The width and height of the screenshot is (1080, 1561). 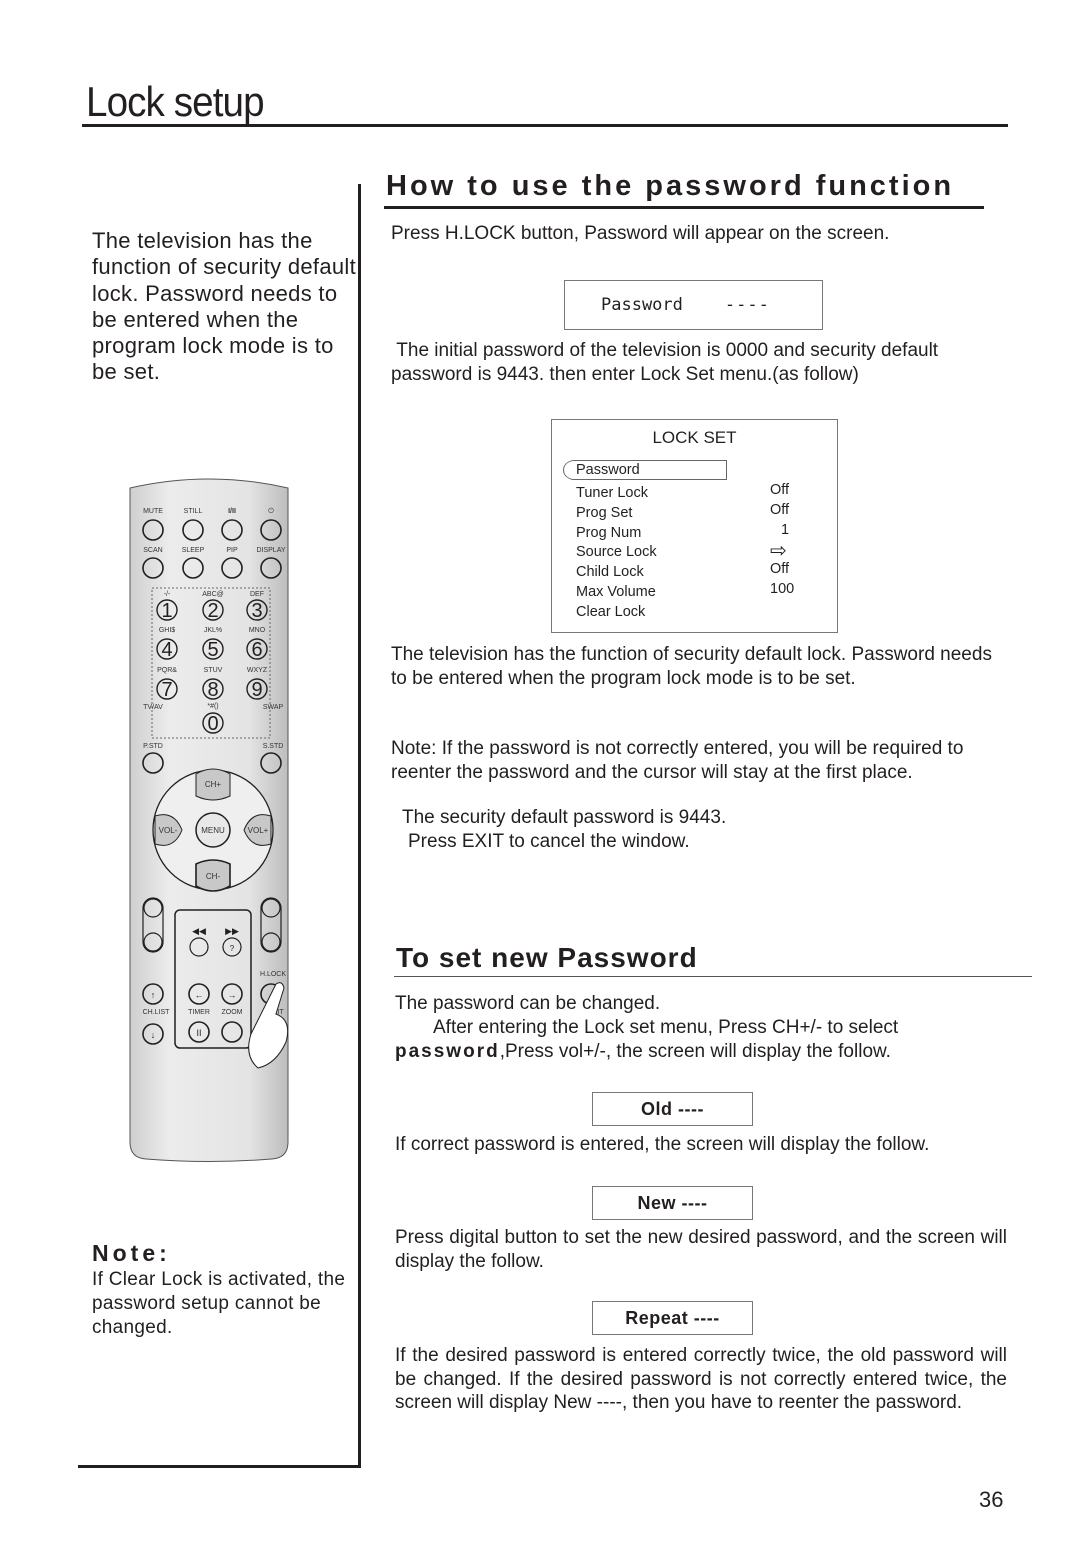 I want to click on left-bottom-rule, so click(x=219, y=1466).